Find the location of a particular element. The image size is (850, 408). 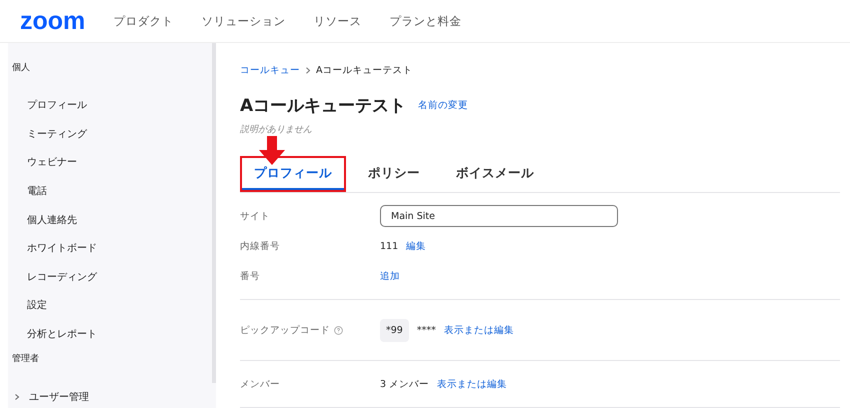

field-label: サイト is located at coordinates (255, 216).